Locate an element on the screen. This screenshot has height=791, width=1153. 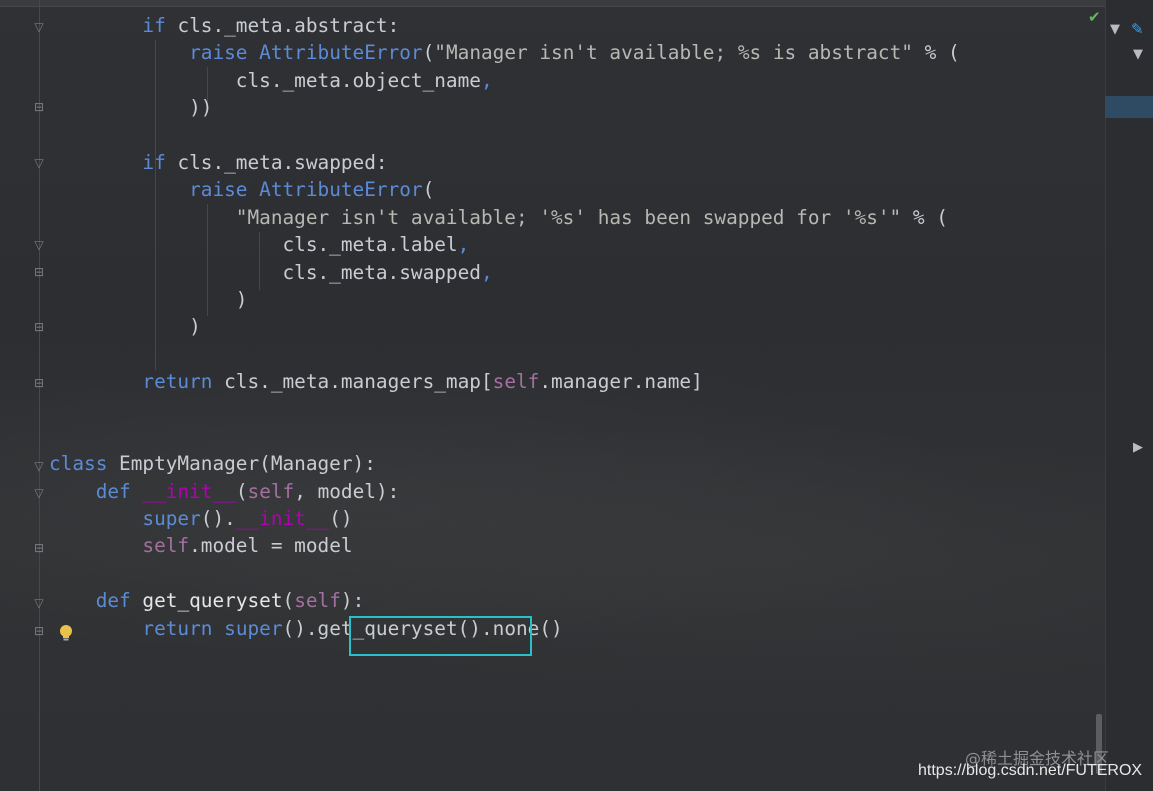
code-line: def get_queryset(self): is located at coordinates (480, 600).